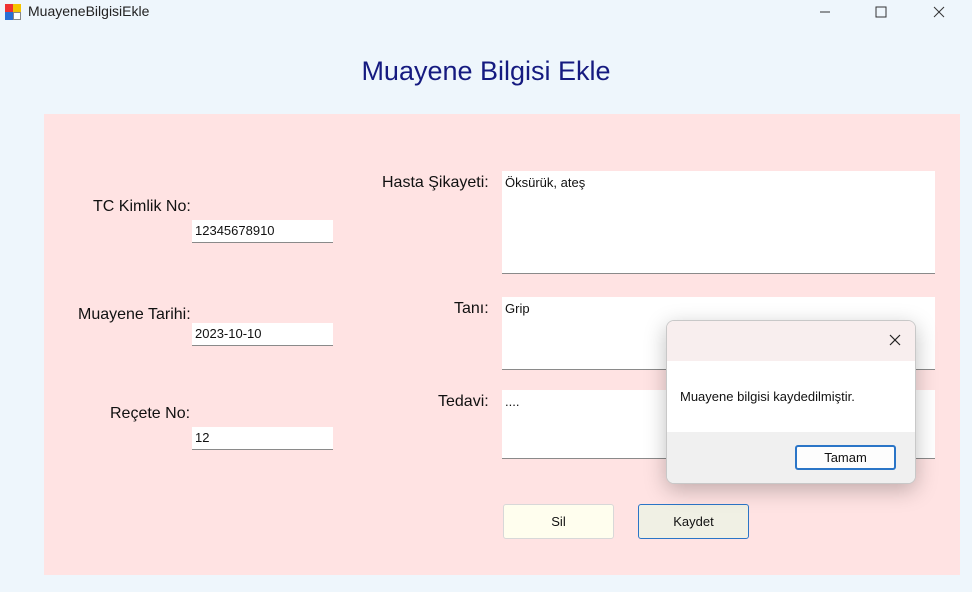  I want to click on minimize-icon, so click(825, 12).